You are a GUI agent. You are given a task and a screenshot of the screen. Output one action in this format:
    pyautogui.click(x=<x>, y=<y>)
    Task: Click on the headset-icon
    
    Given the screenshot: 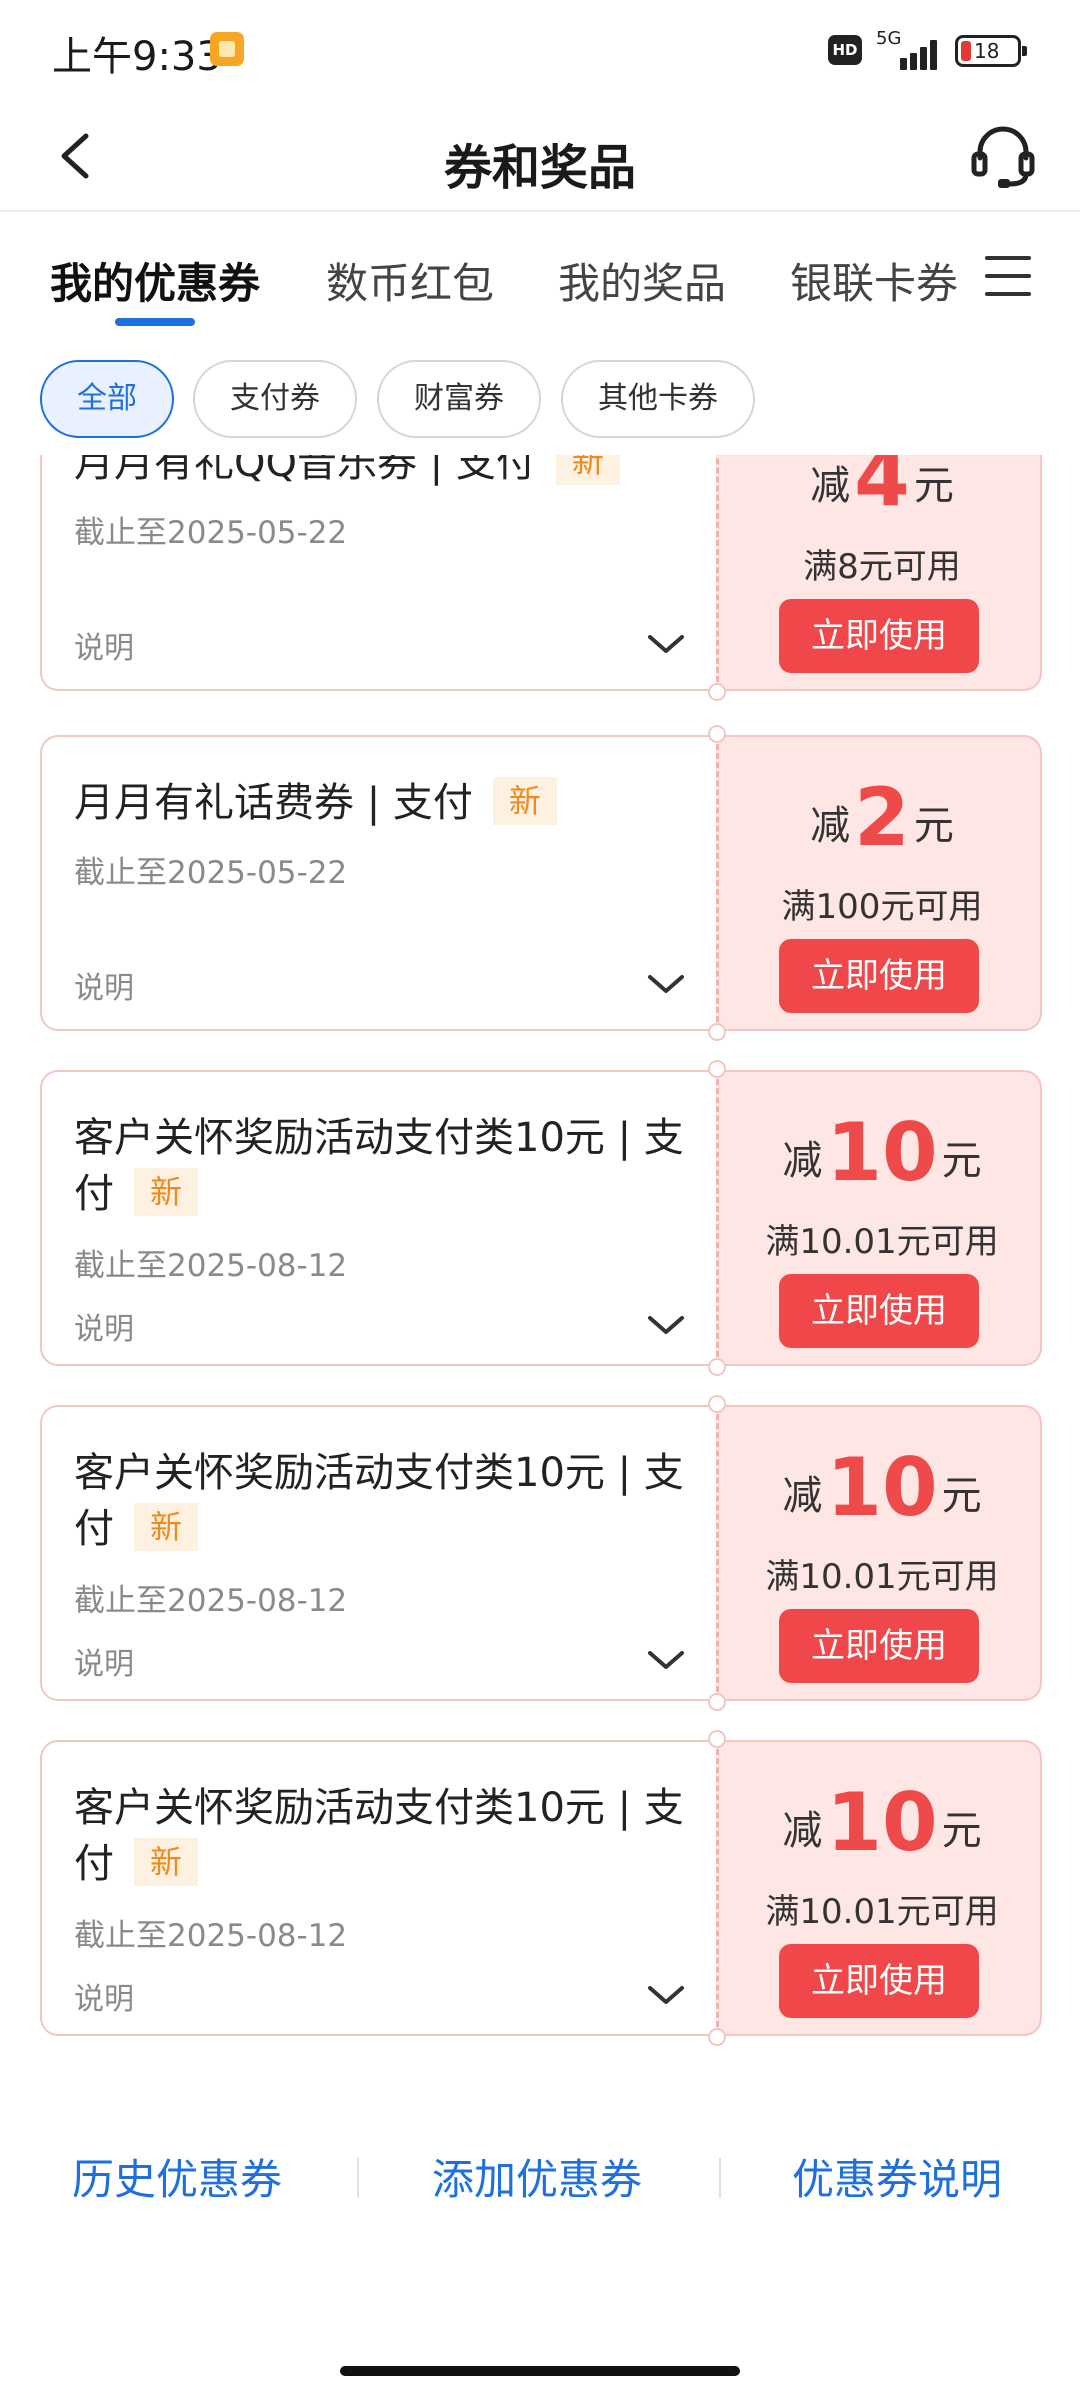 What is the action you would take?
    pyautogui.click(x=1003, y=157)
    